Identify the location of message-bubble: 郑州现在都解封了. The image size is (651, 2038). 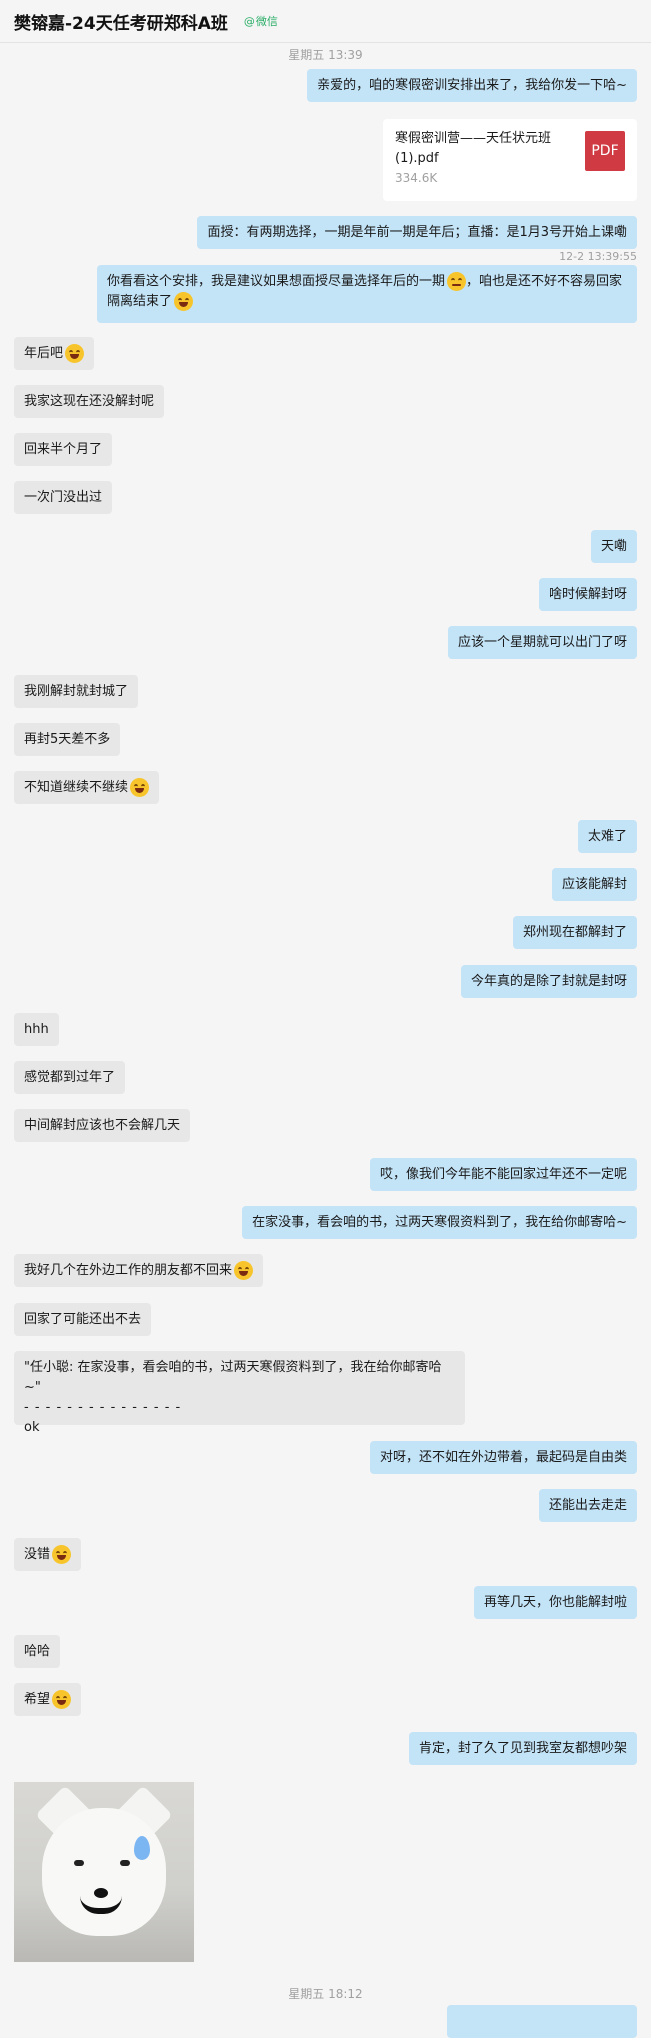
(574, 932).